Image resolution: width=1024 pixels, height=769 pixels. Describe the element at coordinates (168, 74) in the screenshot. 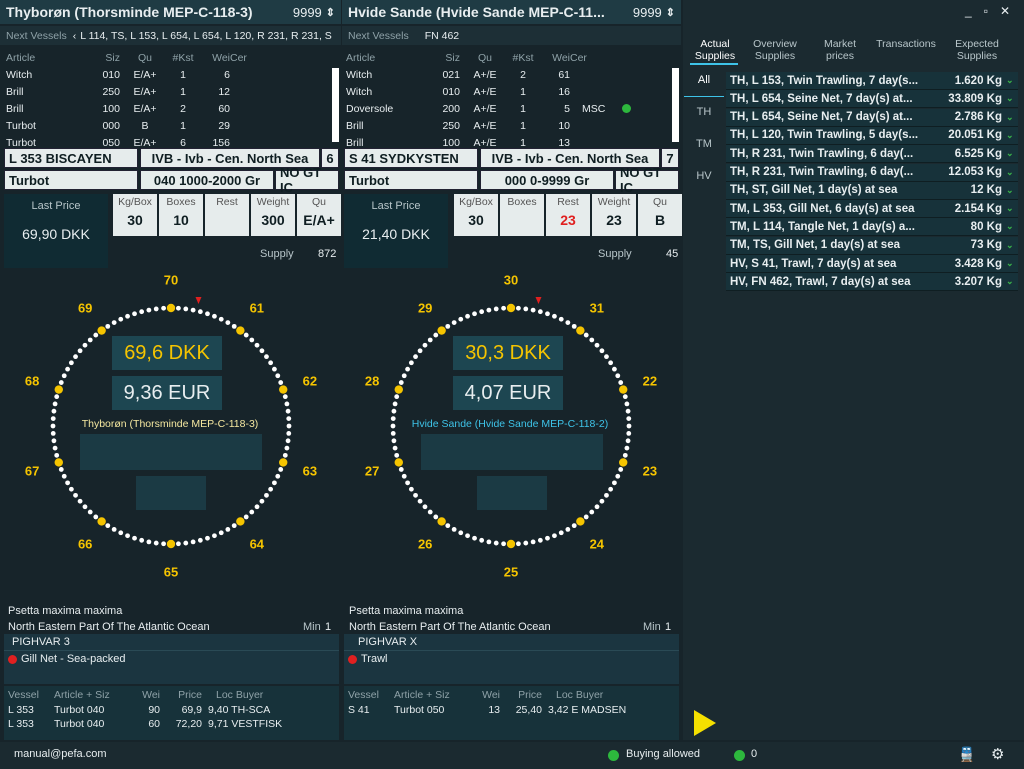

I see `table-row: Witch 010 E/A+ 1 6` at that location.